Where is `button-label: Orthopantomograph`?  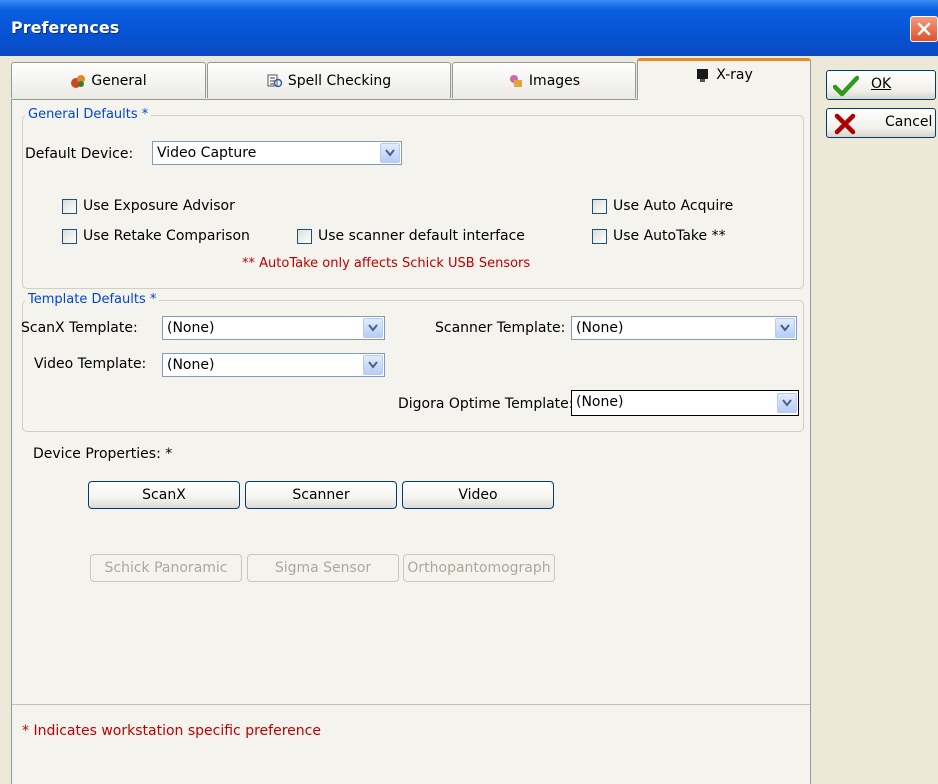 button-label: Orthopantomograph is located at coordinates (479, 568).